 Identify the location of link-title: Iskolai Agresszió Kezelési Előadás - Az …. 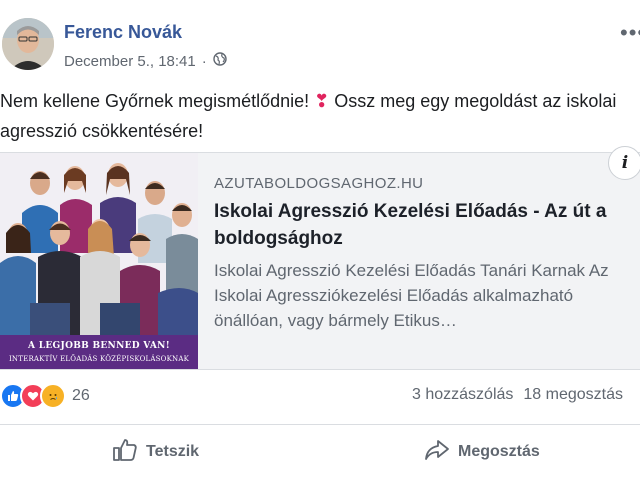
(424, 225).